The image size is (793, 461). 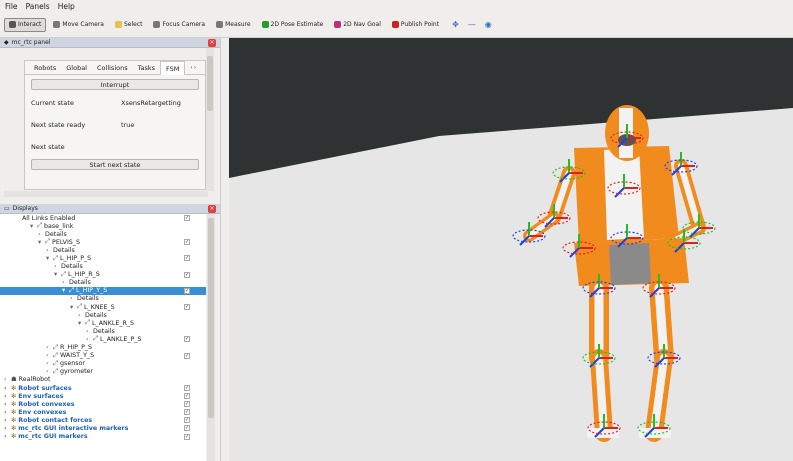 What do you see at coordinates (103, 428) in the screenshot?
I see `tree-item: › ✻ mc_rtc GUI interactive markers ✓` at bounding box center [103, 428].